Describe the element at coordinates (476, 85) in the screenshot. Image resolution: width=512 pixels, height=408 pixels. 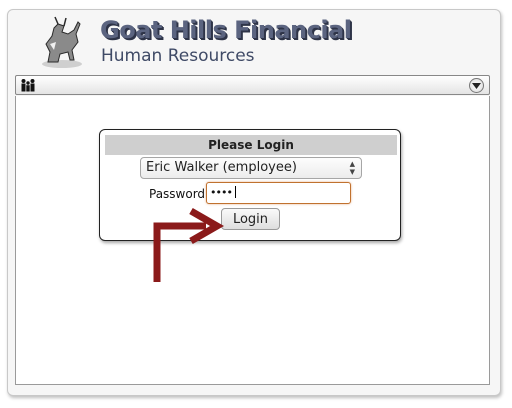
I see `chevron-down-icon` at that location.